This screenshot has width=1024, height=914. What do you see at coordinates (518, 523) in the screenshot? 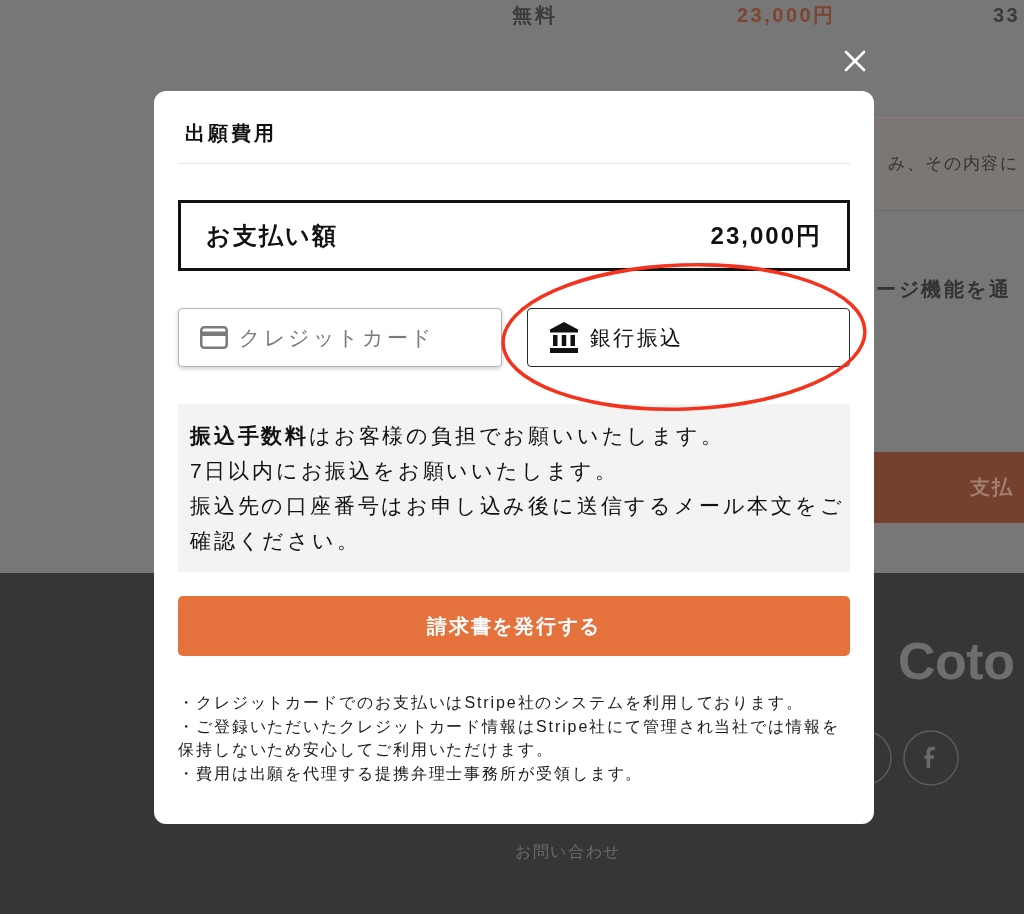
I see `info-text: 振込先の口座番号はお申し込み後に送信するメール本文をご確認ください。` at bounding box center [518, 523].